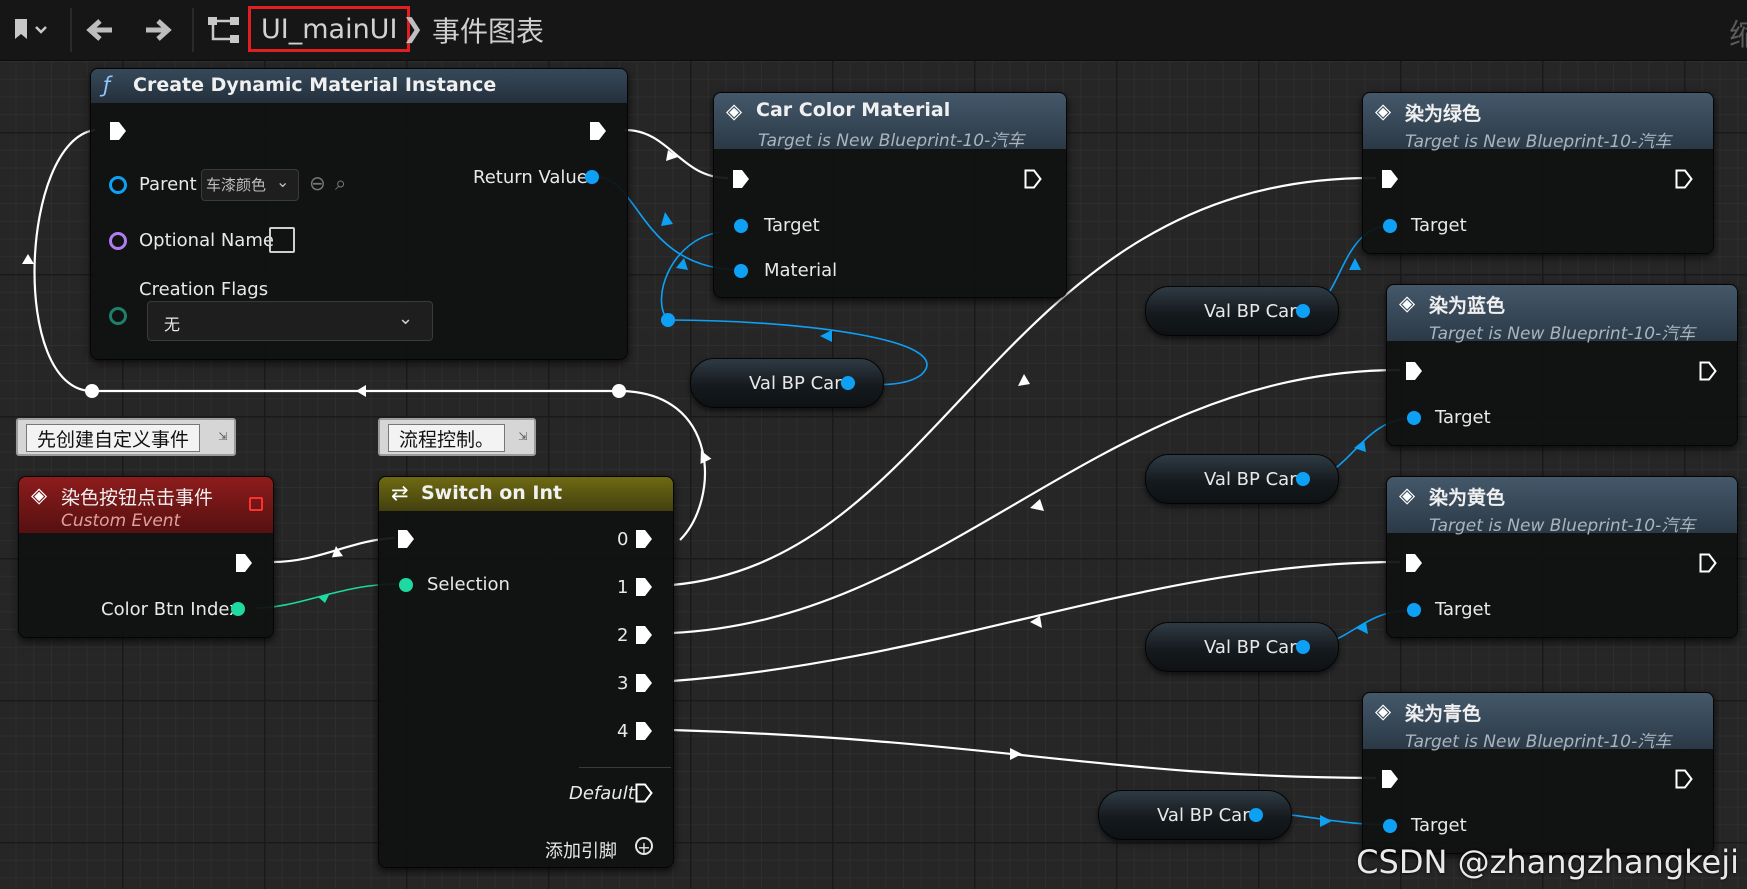 This screenshot has height=889, width=1747. I want to click on custom-event-node: ◈ 染色按钮点击事件 Custom Event Color Btn Index, so click(146, 557).